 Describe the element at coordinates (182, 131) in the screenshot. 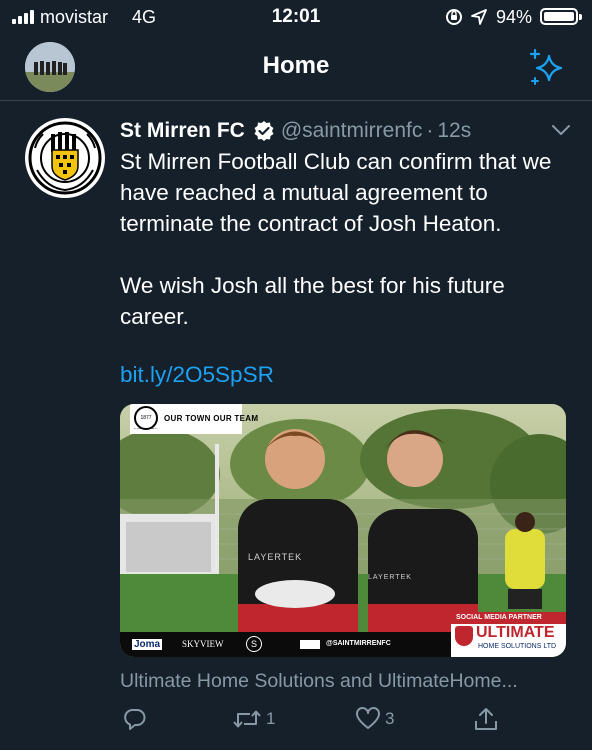

I see `author-name: St Mirren FC` at that location.